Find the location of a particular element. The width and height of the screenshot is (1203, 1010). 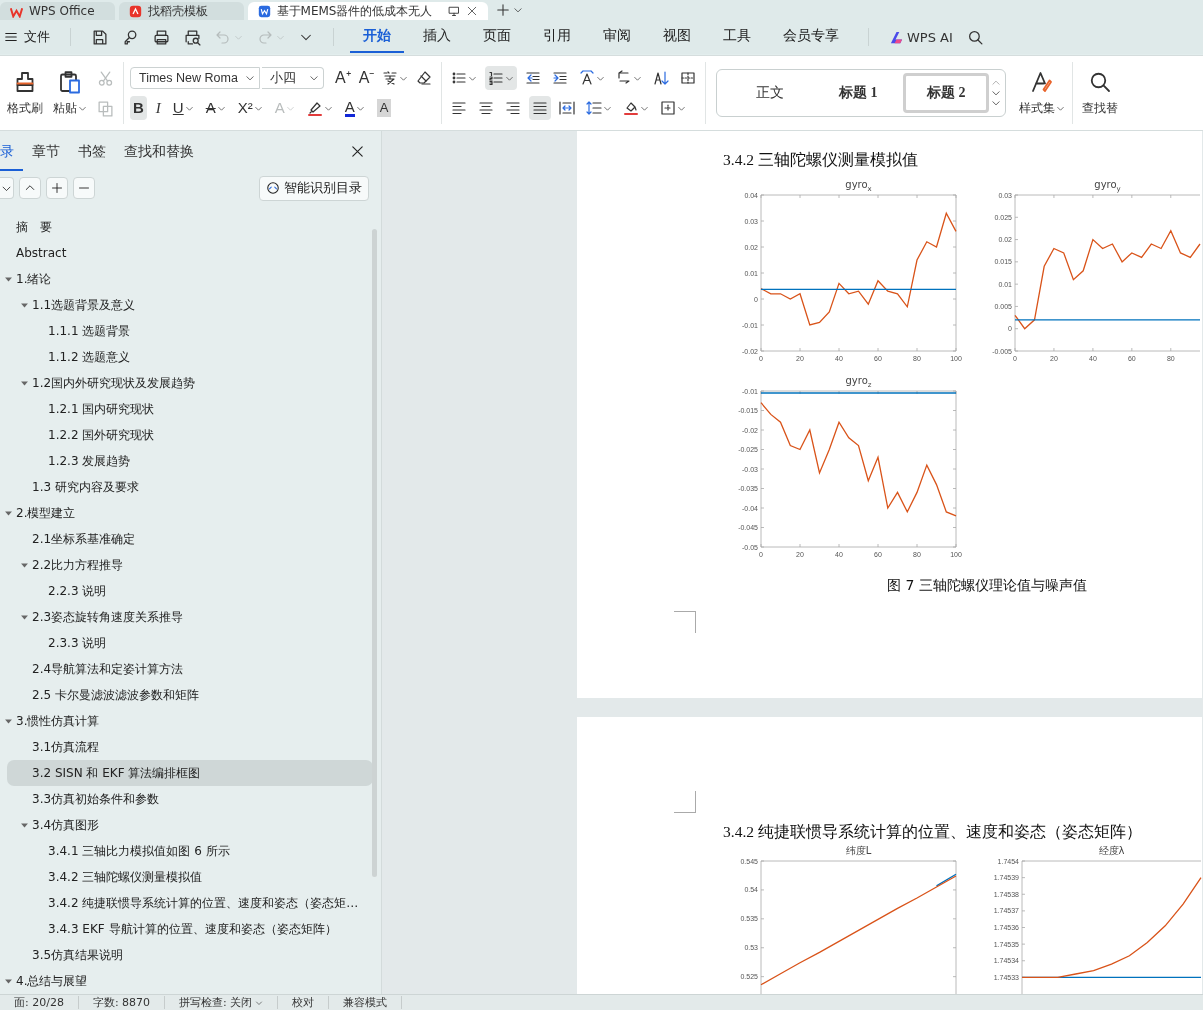

strike-button: A is located at coordinates (215, 108).